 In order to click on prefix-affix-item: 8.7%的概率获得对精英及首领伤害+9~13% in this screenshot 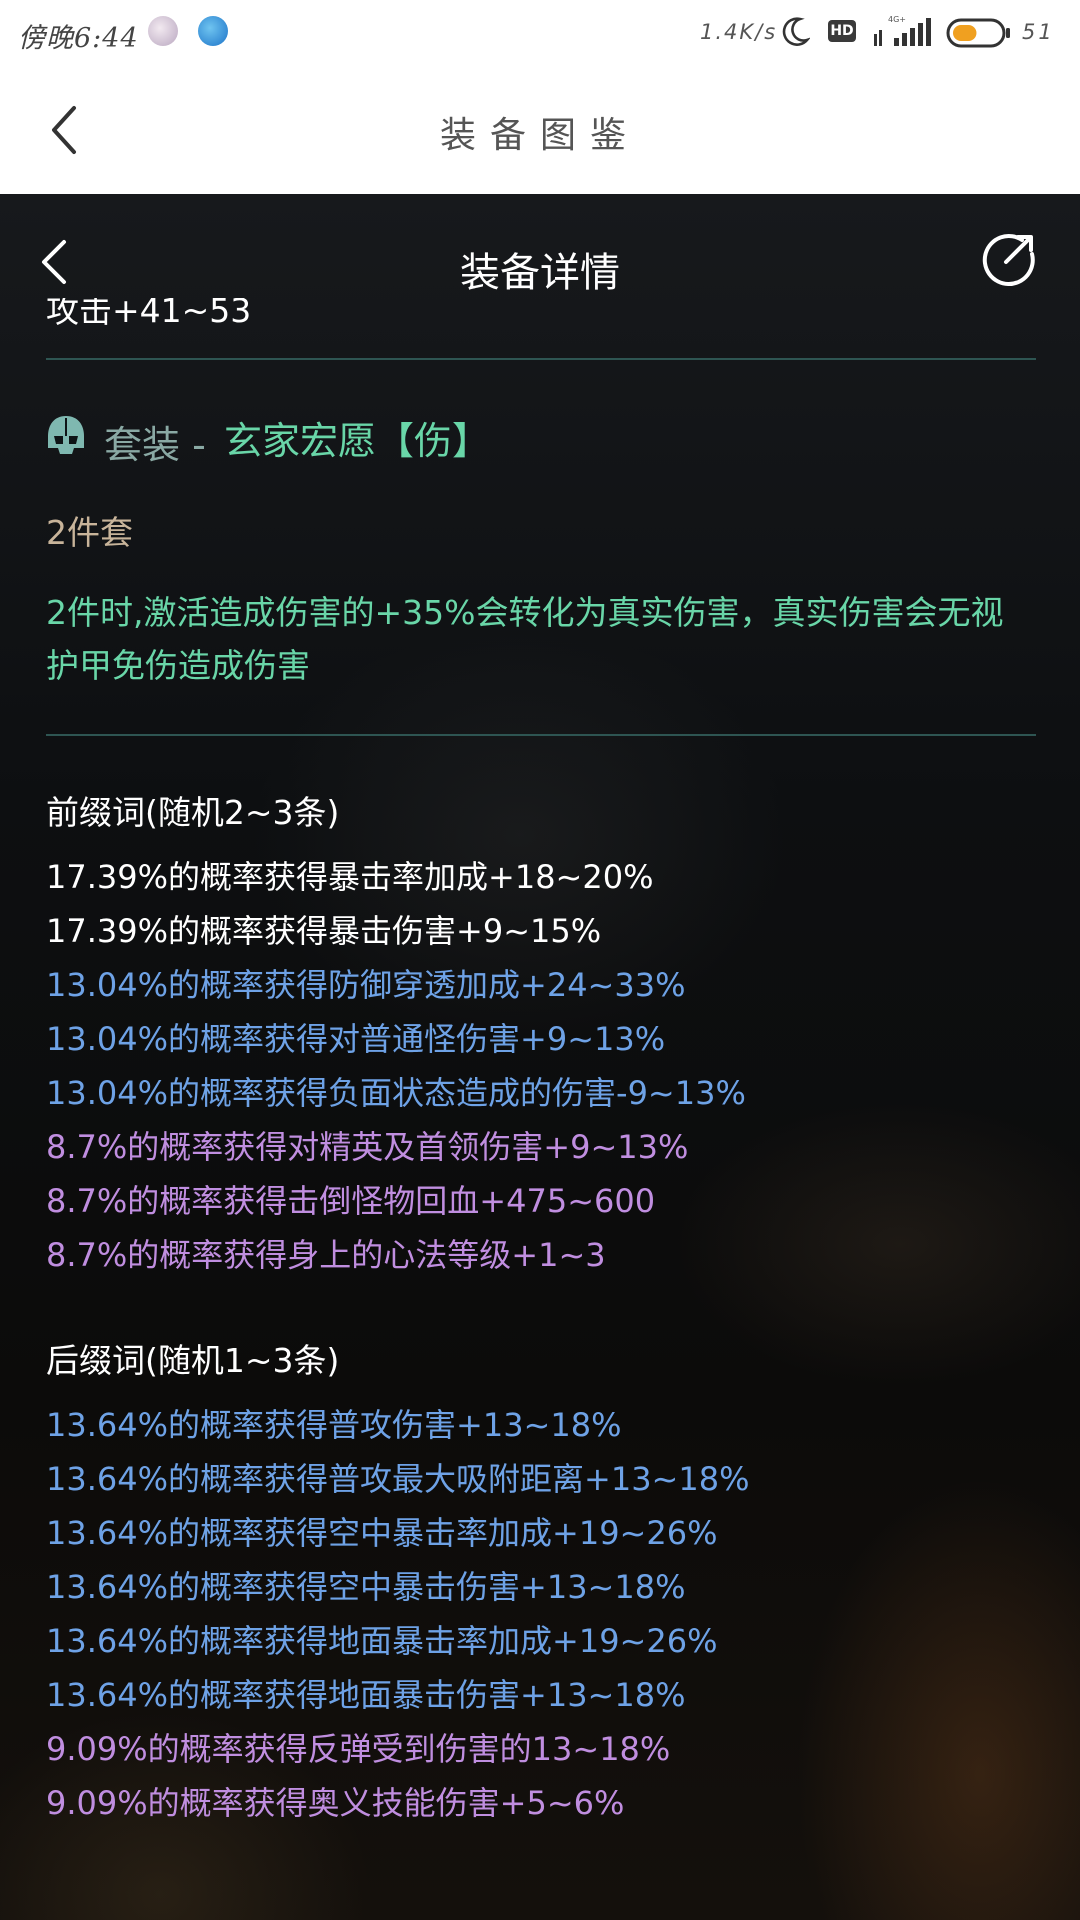, I will do `click(367, 1147)`.